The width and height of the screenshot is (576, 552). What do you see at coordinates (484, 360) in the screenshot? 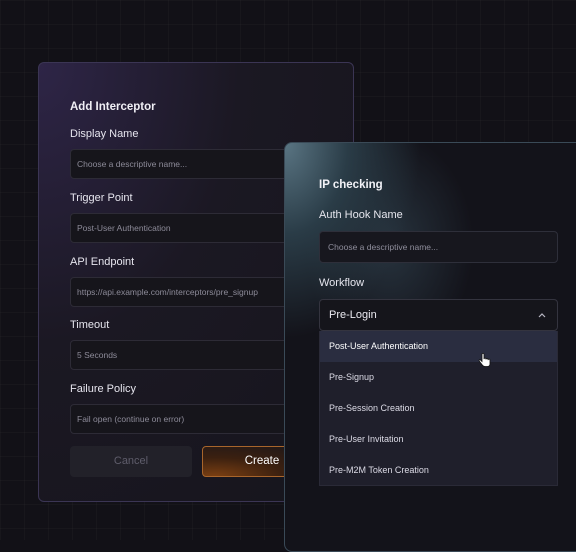
I see `hand-cursor-icon` at bounding box center [484, 360].